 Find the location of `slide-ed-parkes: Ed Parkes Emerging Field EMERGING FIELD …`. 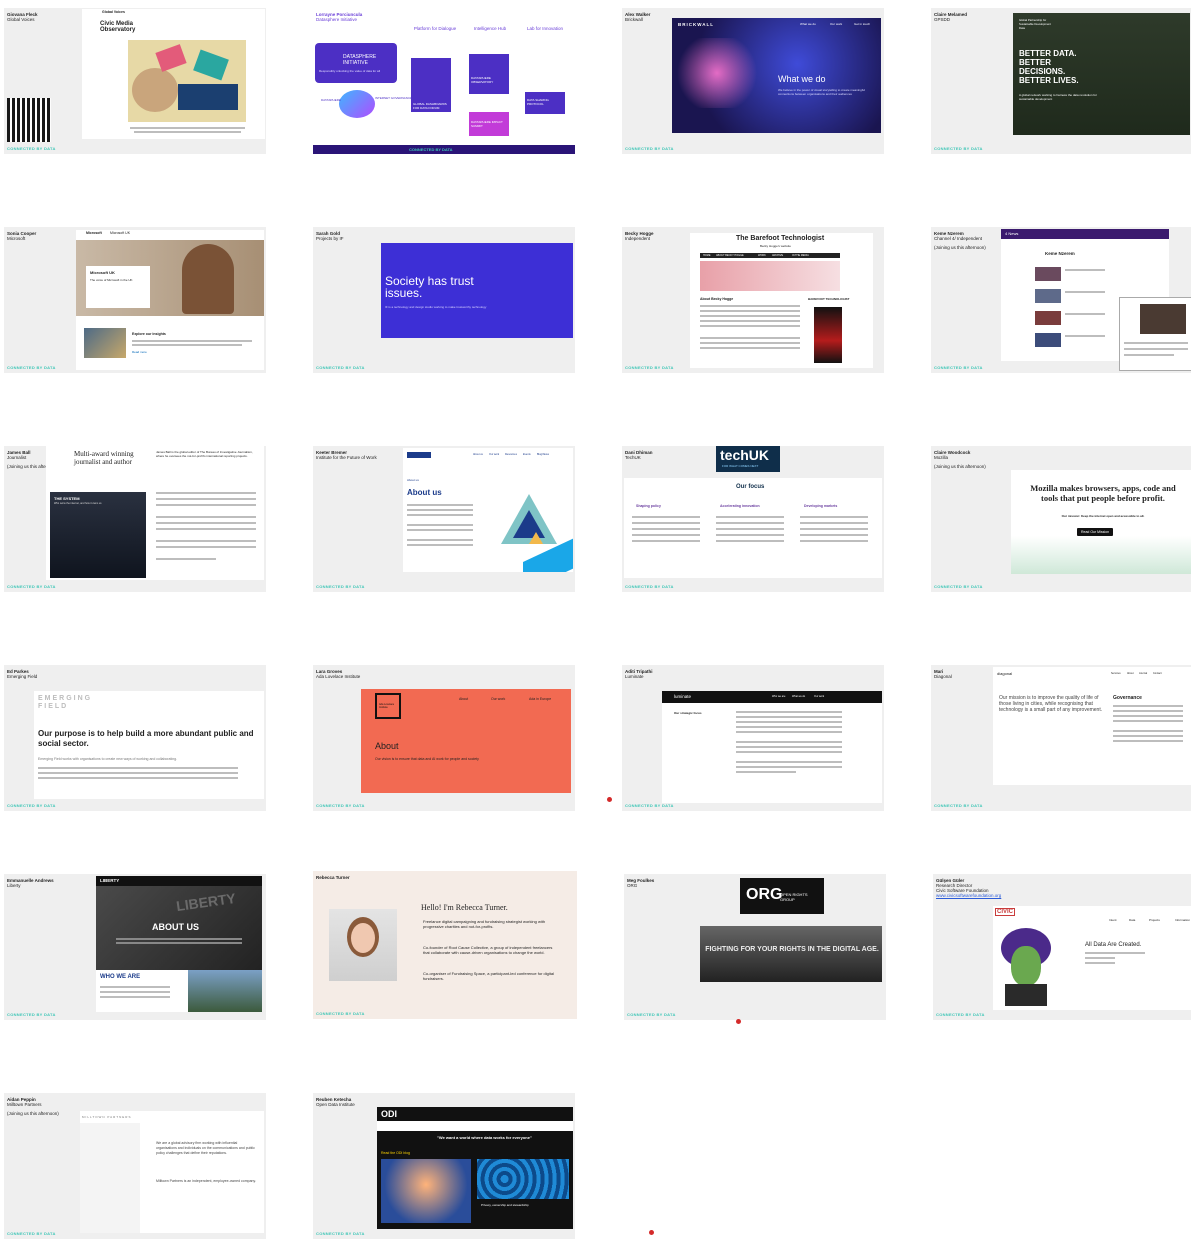

slide-ed-parkes: Ed Parkes Emerging Field EMERGING FIELD … is located at coordinates (135, 738).